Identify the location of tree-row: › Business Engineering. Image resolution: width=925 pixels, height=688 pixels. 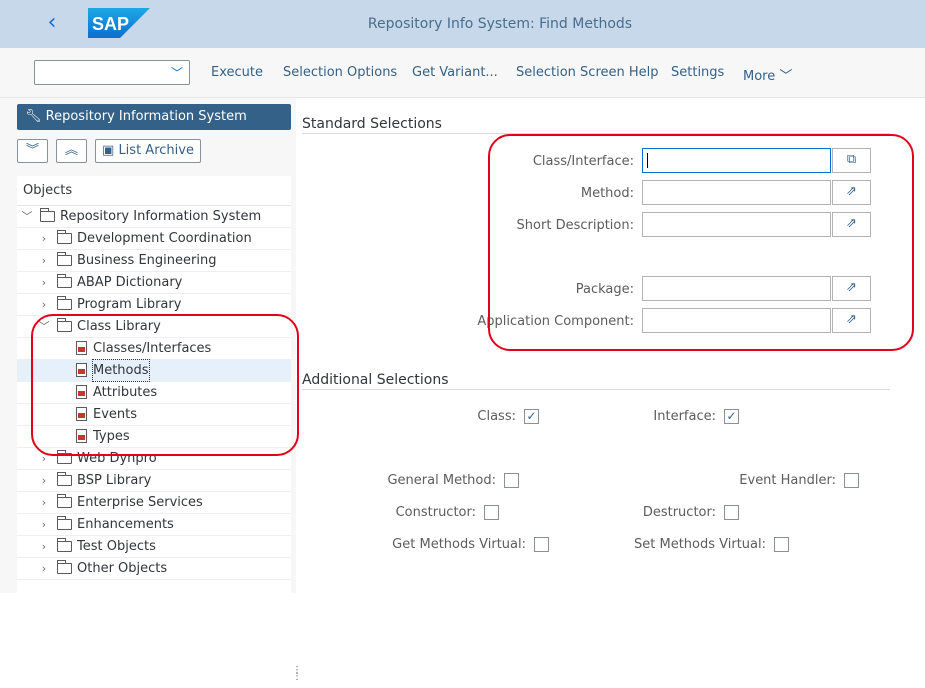
(154, 261).